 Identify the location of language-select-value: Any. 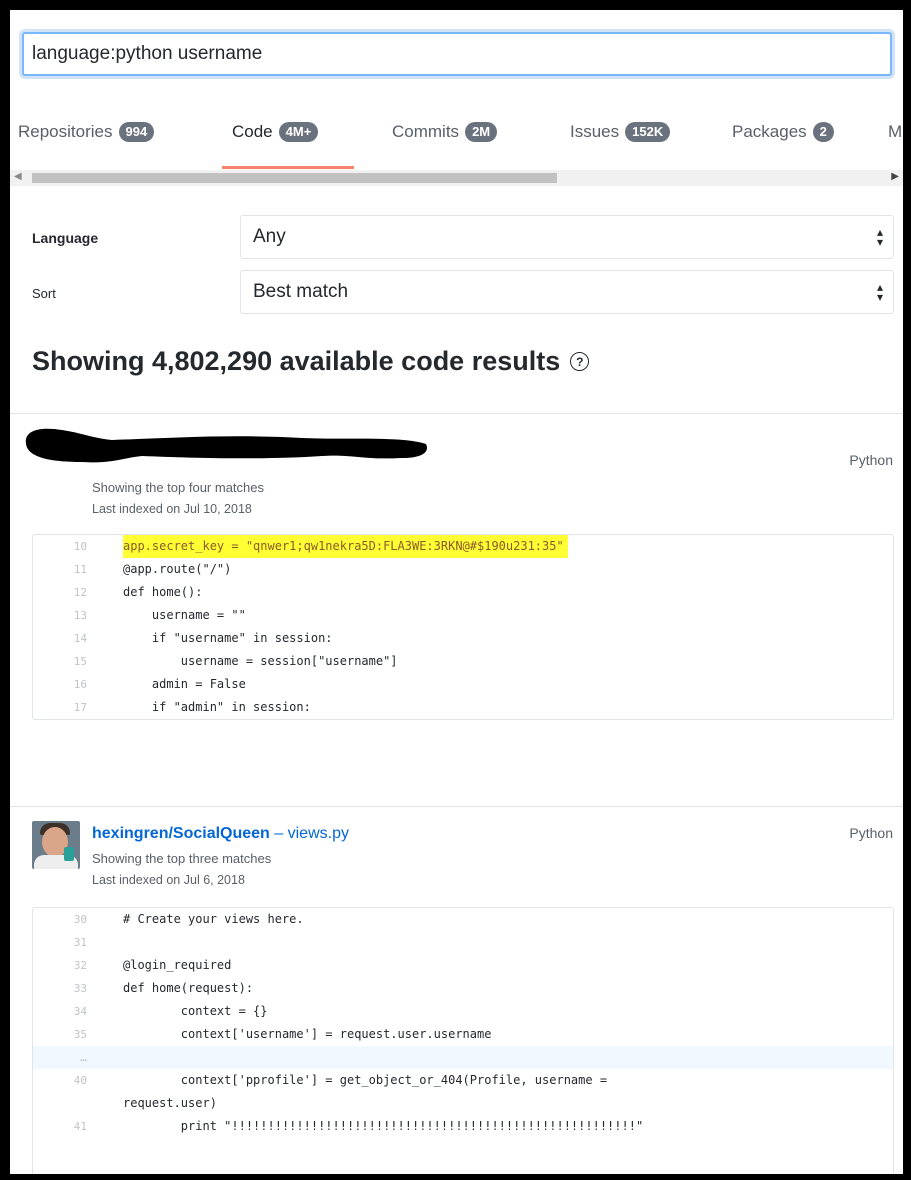
(269, 236).